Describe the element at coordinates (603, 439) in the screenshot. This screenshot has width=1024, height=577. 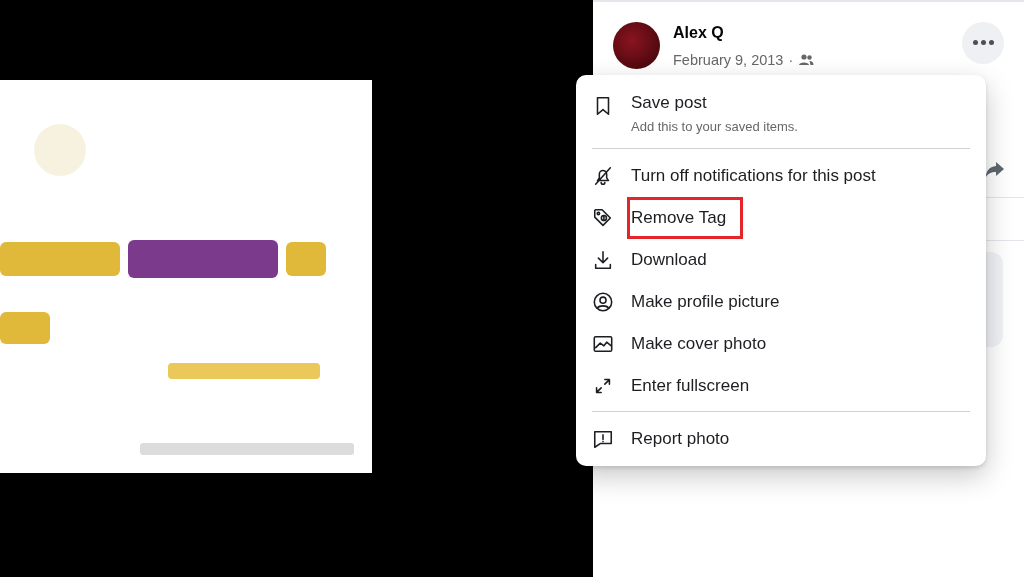
I see `report-icon` at that location.